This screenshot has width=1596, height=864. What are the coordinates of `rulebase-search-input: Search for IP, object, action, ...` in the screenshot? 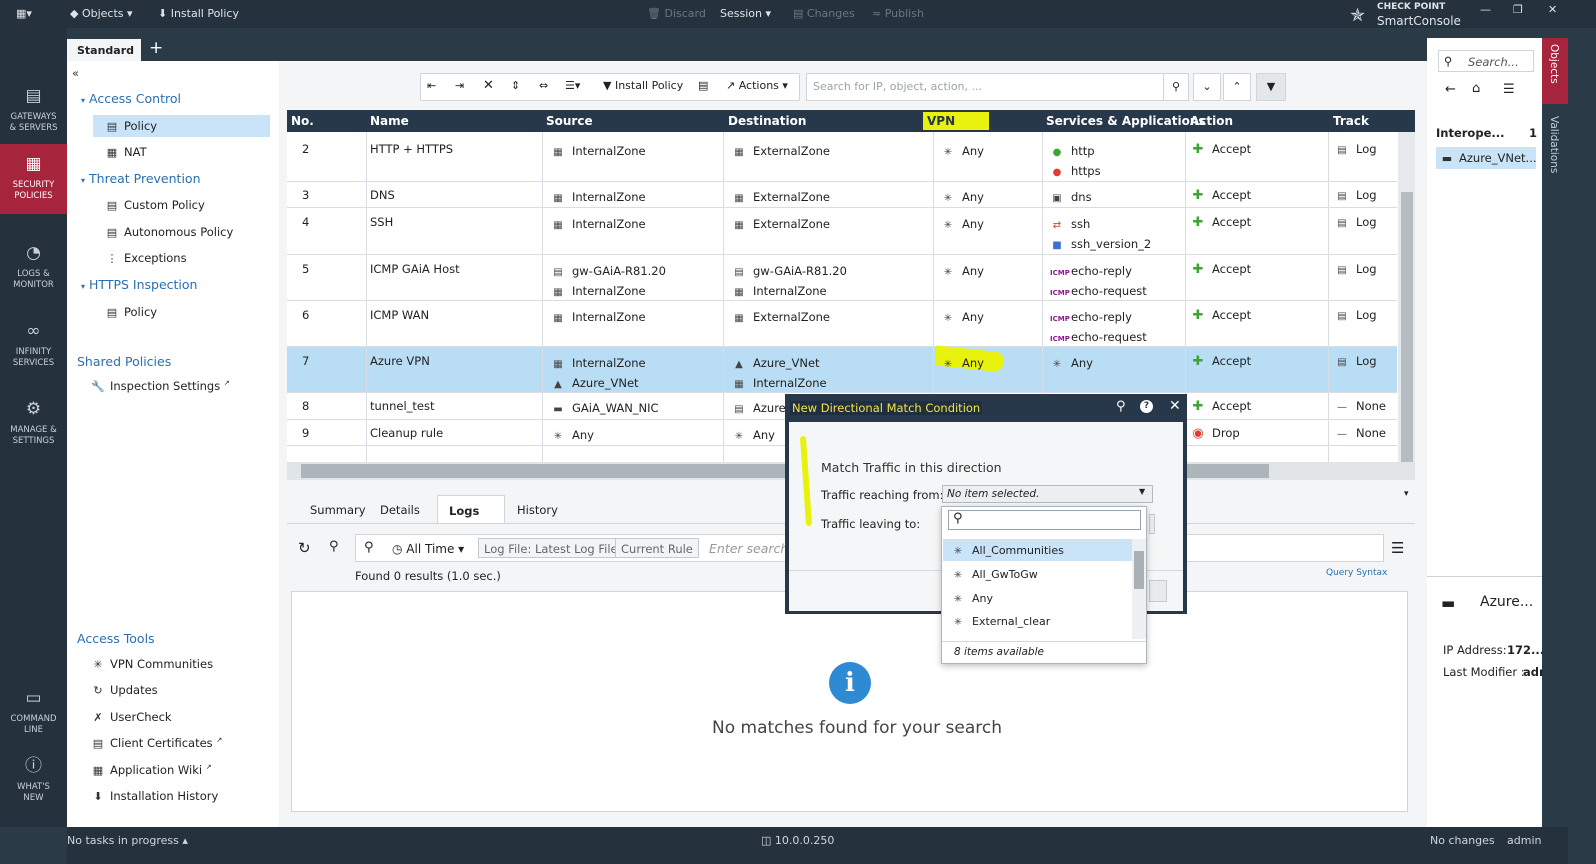 It's located at (996, 87).